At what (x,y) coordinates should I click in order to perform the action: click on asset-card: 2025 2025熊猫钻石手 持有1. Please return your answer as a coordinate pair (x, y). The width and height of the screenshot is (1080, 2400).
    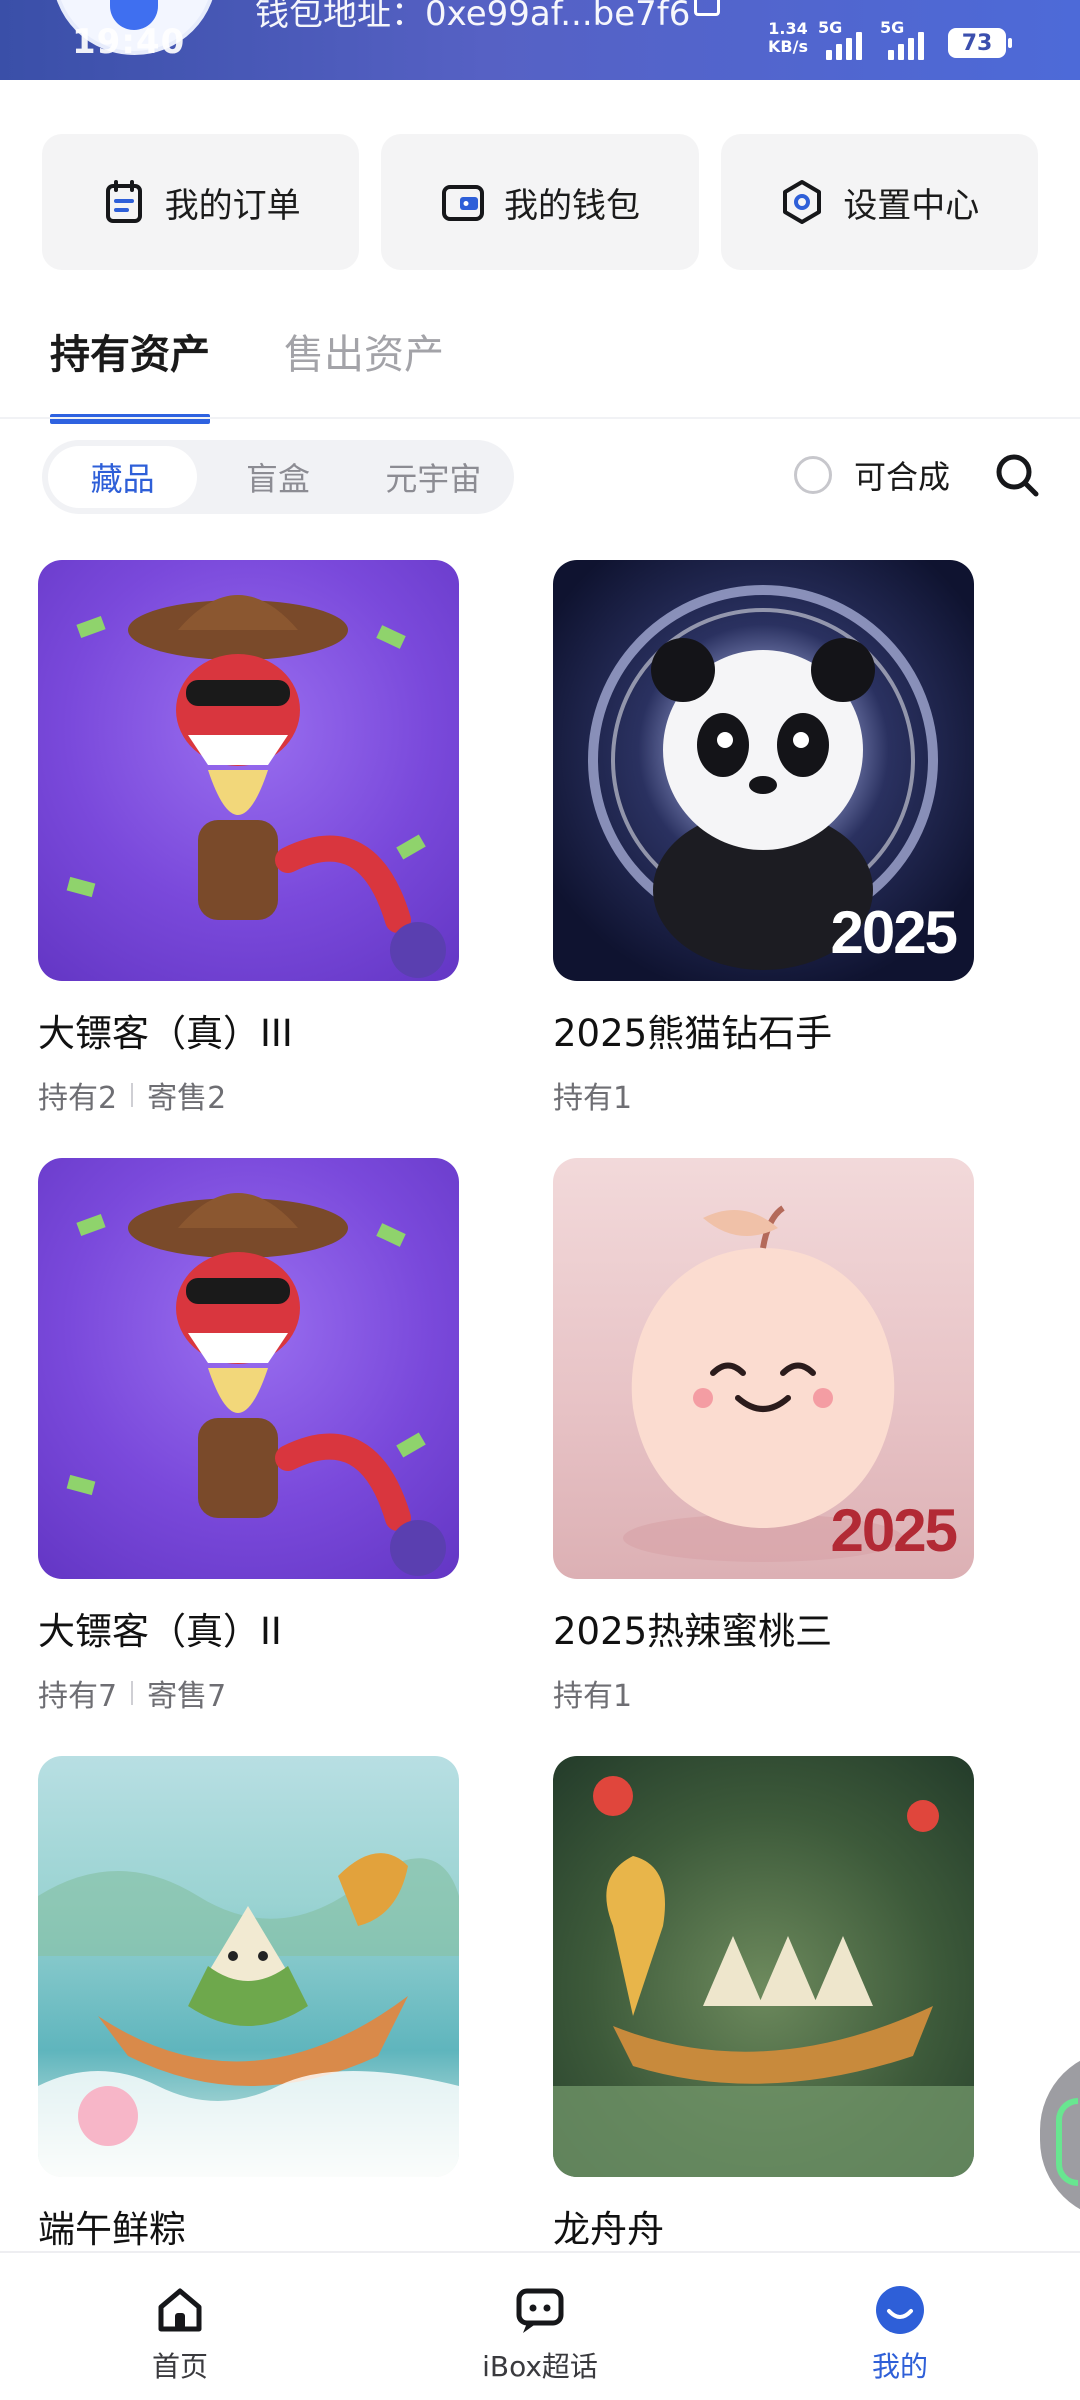
    Looking at the image, I should click on (763, 838).